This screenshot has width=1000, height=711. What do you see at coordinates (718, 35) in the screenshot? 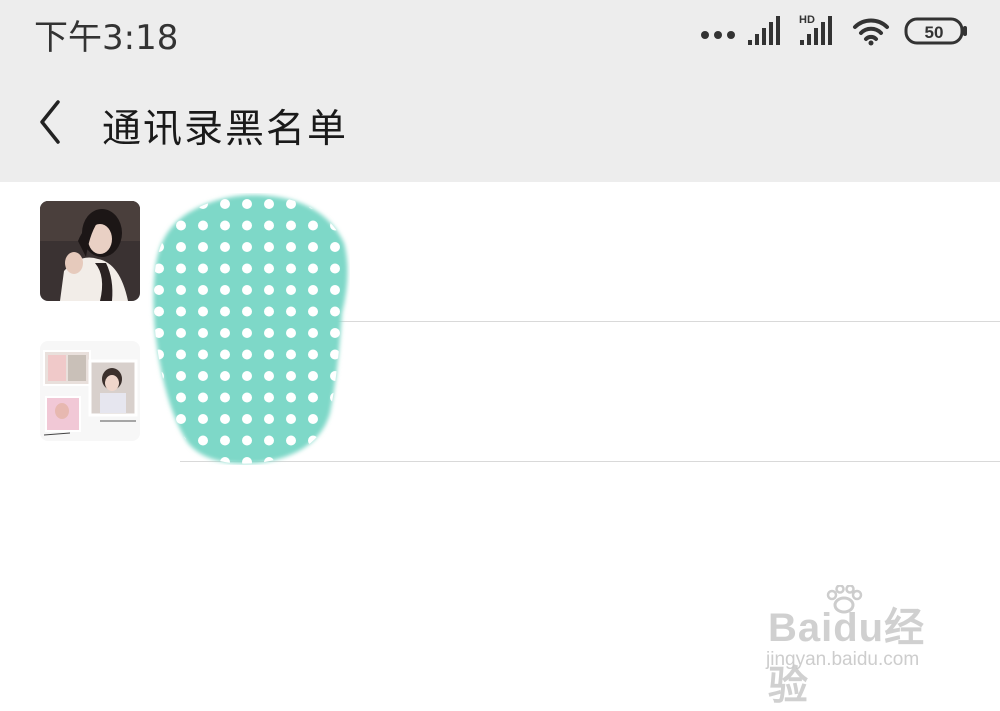
I see `more-dots-icon` at bounding box center [718, 35].